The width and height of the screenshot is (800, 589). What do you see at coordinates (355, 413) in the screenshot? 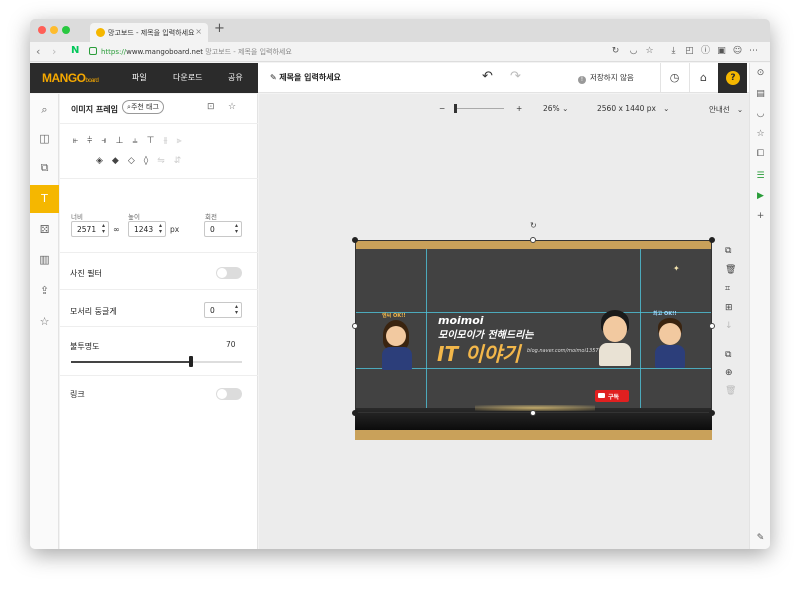
I see `resize-handle-bottom-left` at bounding box center [355, 413].